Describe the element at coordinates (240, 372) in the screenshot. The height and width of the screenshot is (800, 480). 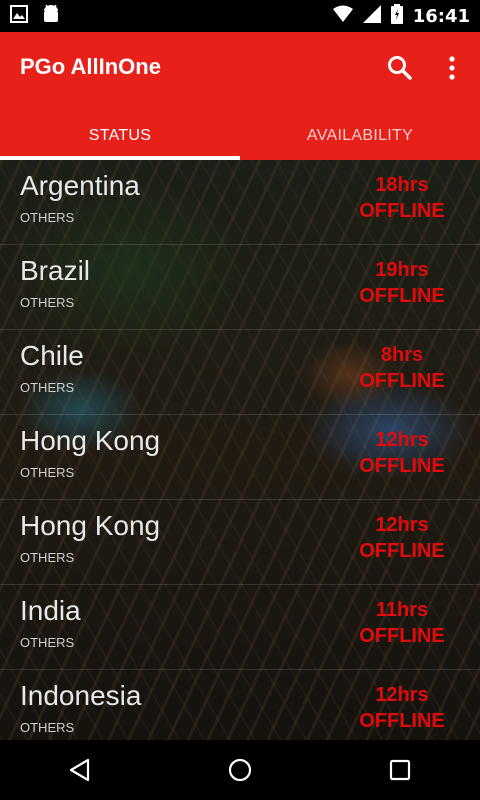
I see `list-item: Chile OTHERS 8hrs OFFLINE` at that location.